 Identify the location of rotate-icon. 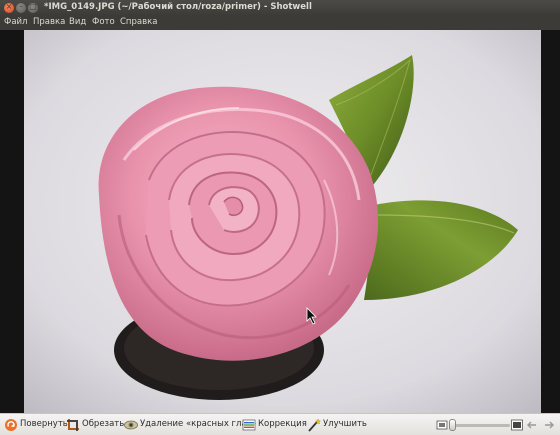
(11, 425).